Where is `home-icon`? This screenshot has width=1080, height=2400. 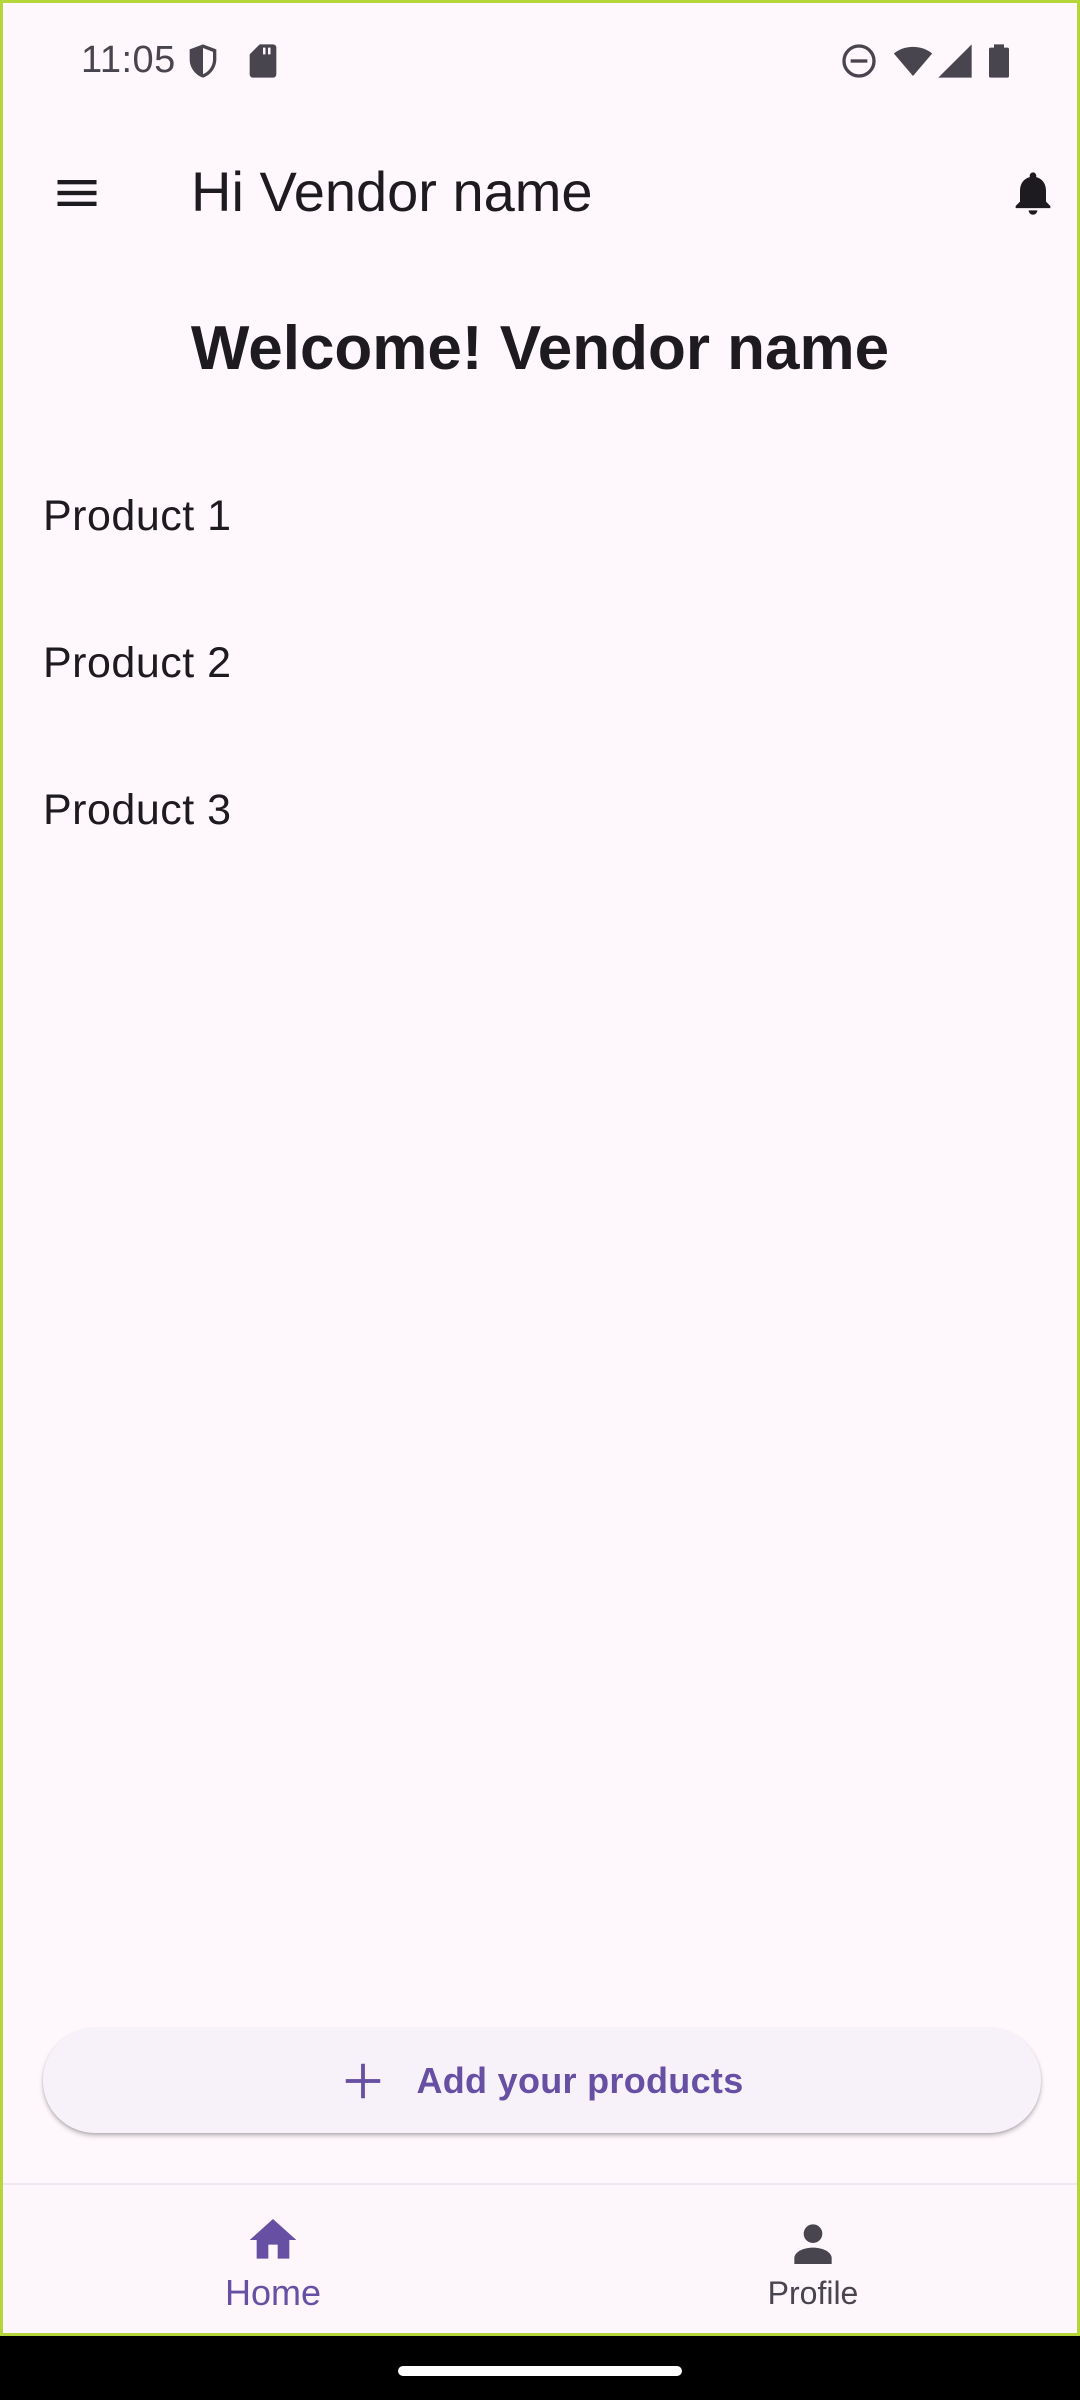 home-icon is located at coordinates (273, 2239).